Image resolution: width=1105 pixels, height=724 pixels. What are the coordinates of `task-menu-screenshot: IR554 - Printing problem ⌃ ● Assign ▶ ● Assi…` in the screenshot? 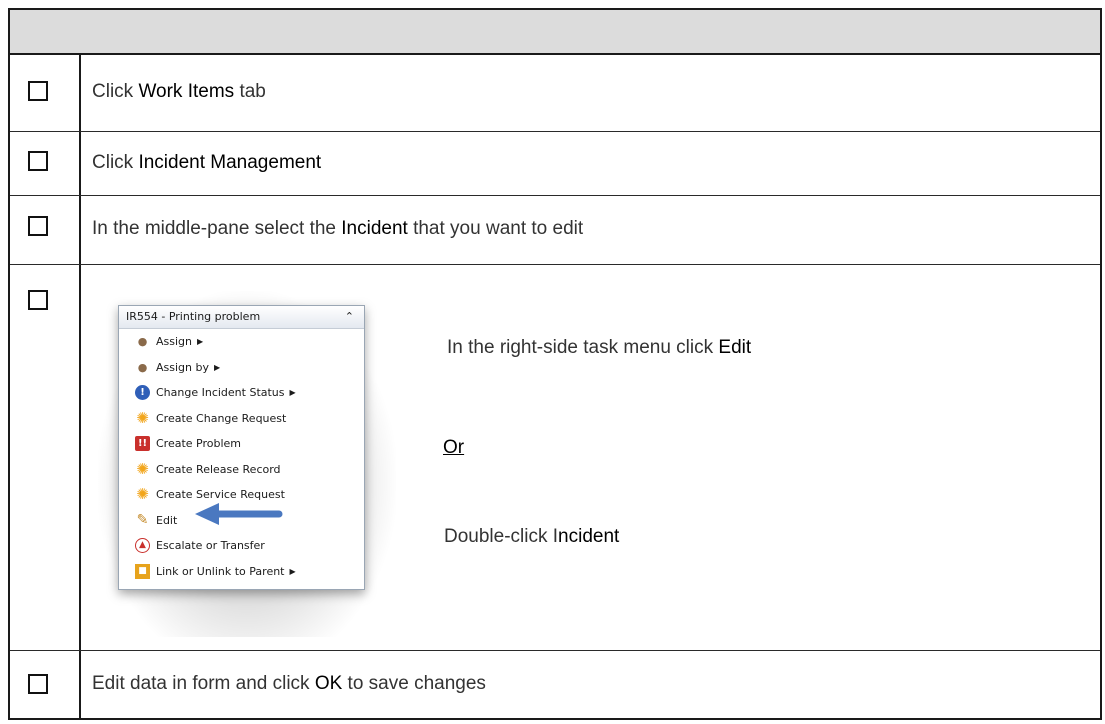 It's located at (241, 447).